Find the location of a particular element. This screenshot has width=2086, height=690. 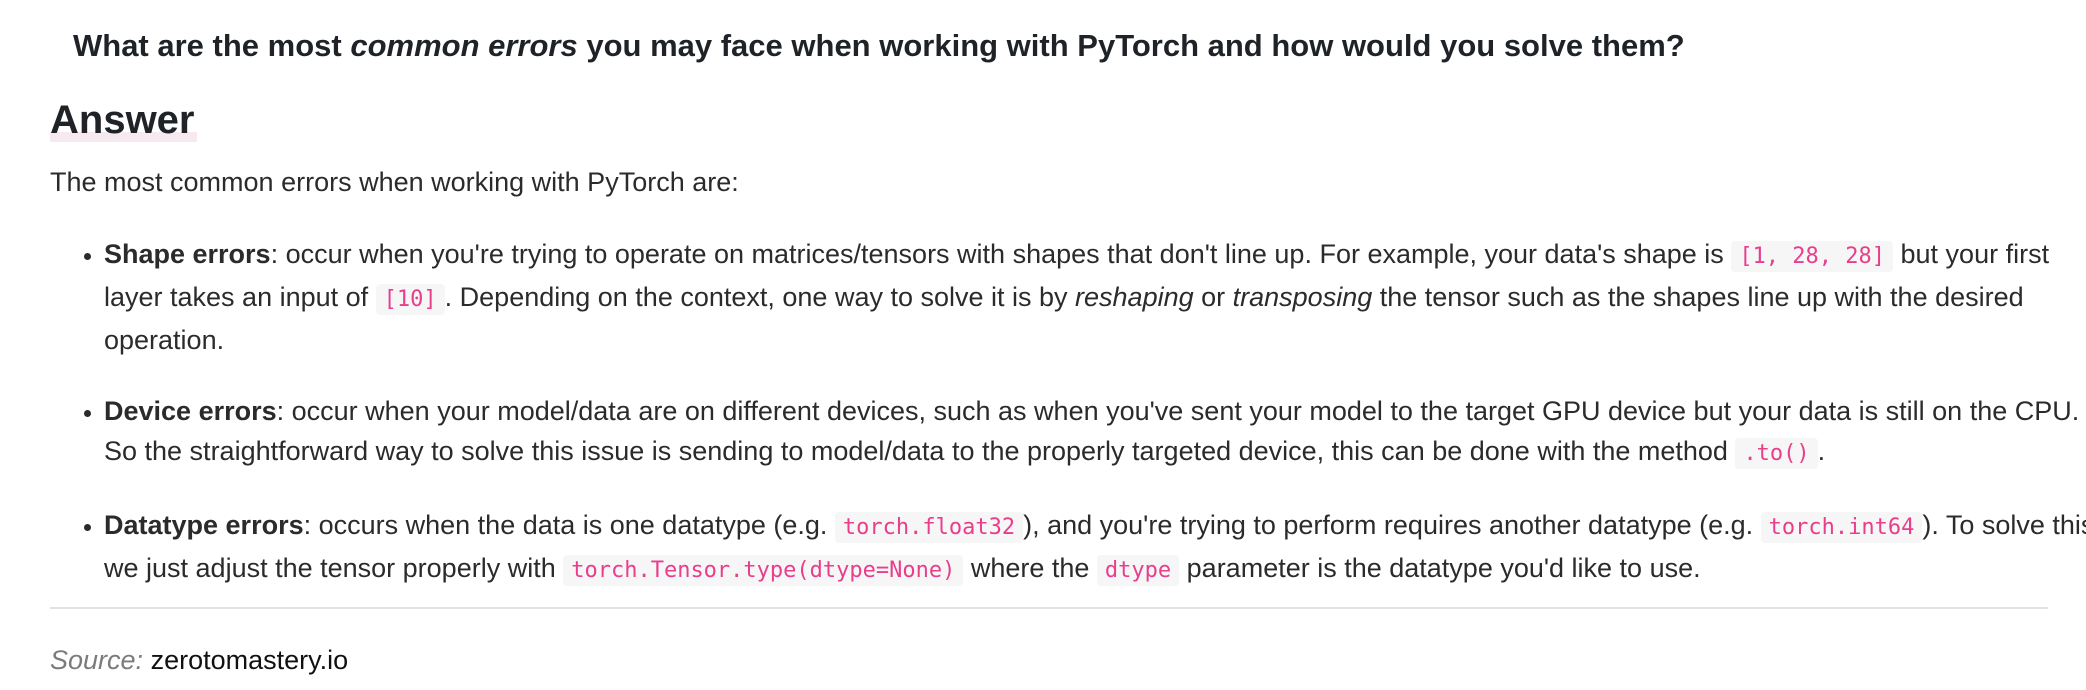

device-errors-title: Device errors is located at coordinates (190, 411).